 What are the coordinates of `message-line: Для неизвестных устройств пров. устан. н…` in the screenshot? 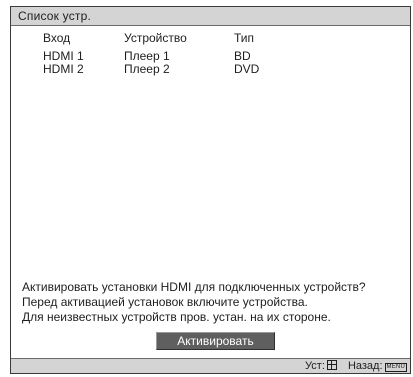 It's located at (176, 317).